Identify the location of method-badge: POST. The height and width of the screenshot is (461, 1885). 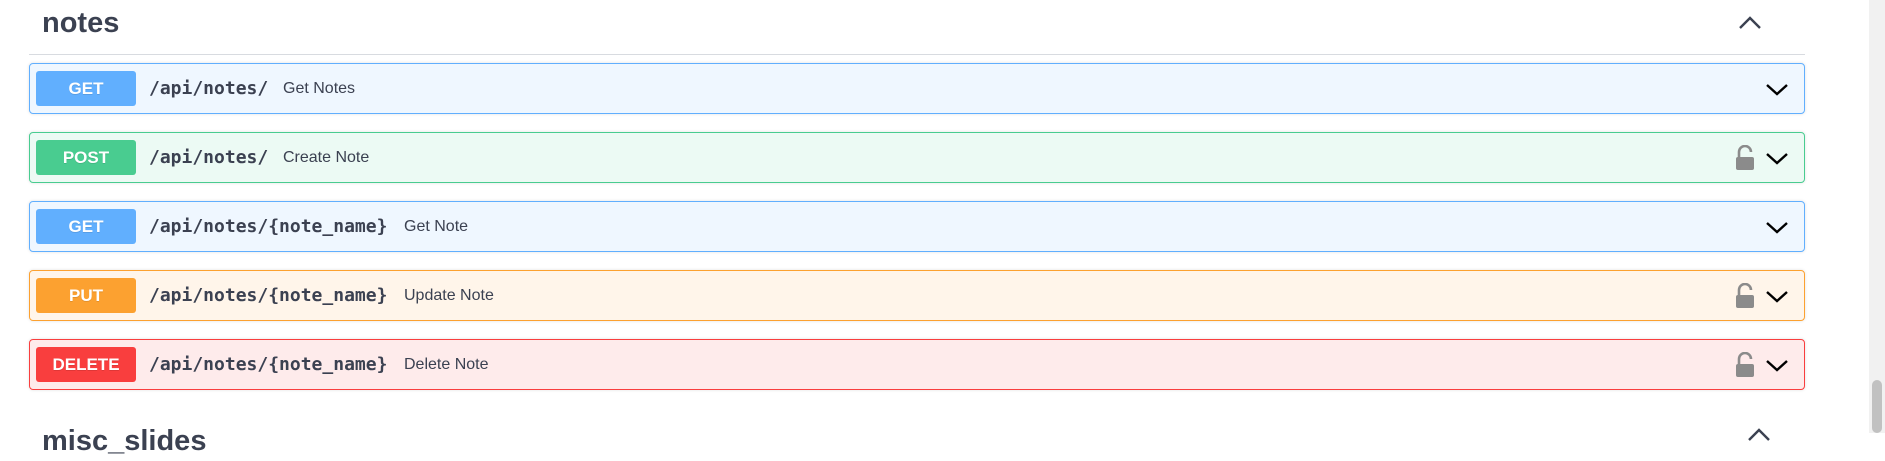
(86, 157).